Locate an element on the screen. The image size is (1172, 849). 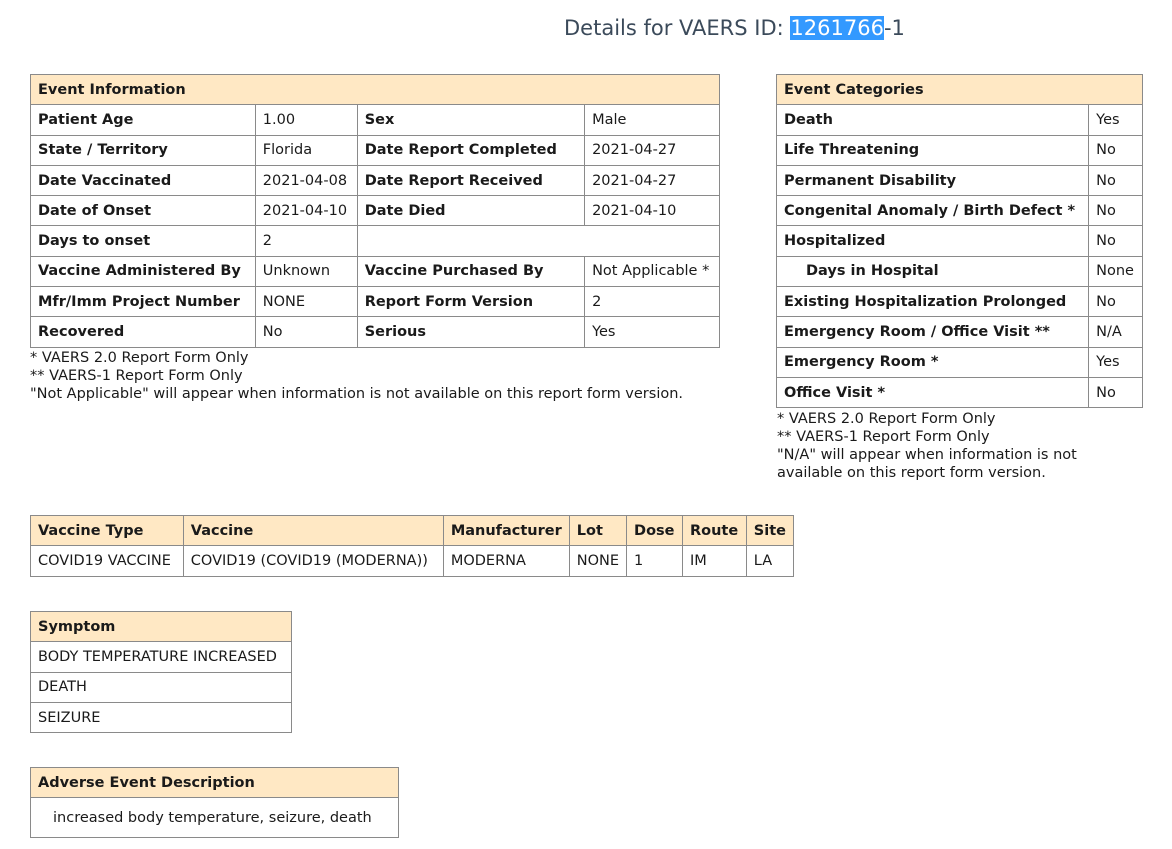
table-row: Congenital Anomaly / Birth Defect * No is located at coordinates (959, 211).